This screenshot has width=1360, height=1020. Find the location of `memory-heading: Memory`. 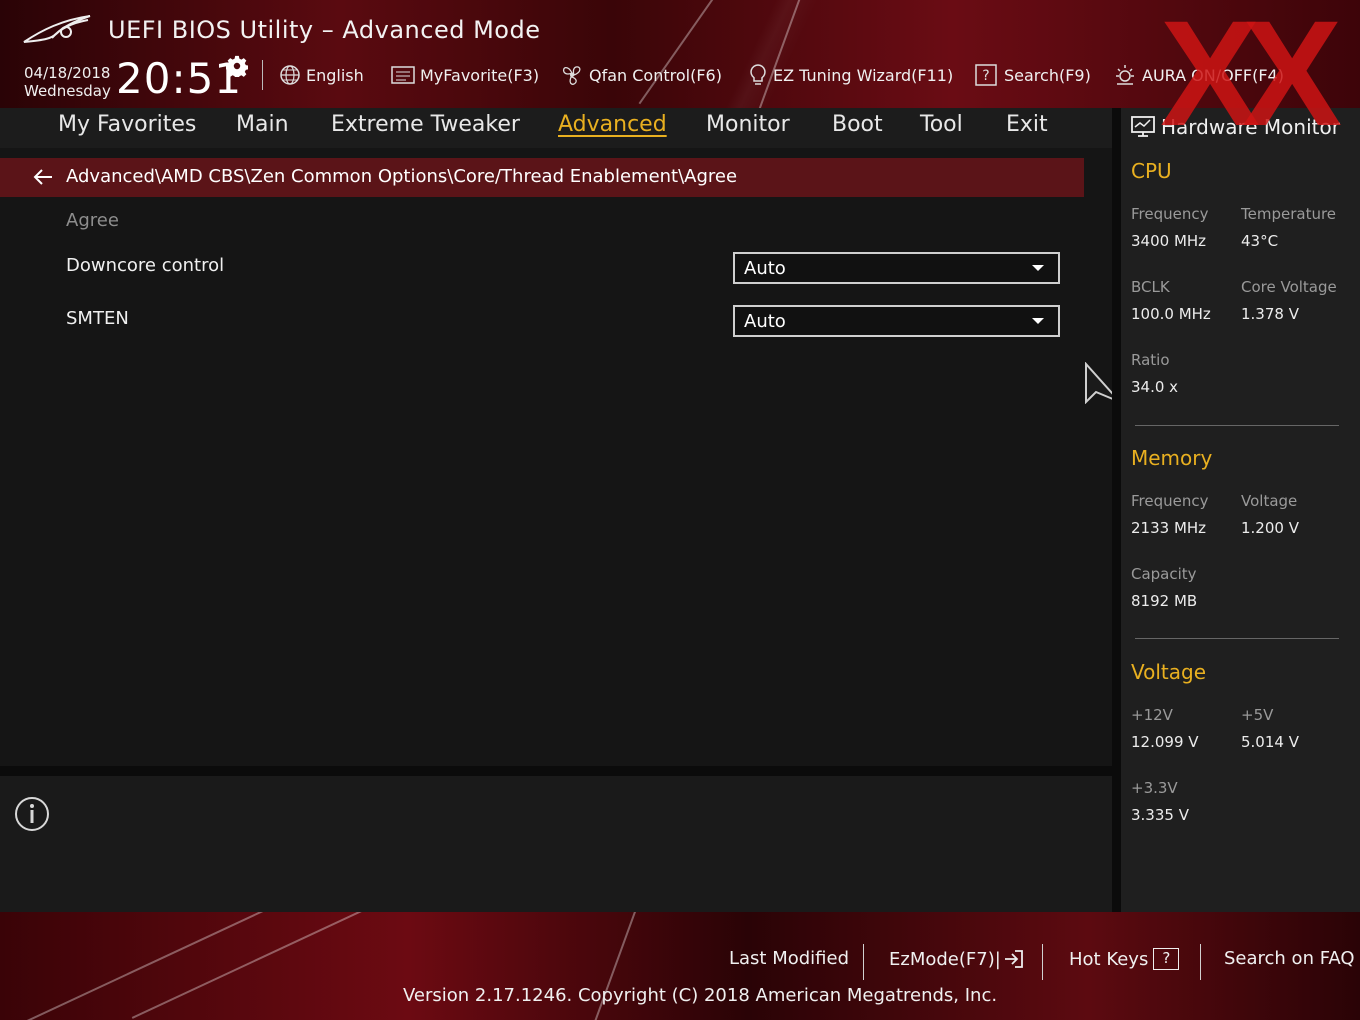

memory-heading: Memory is located at coordinates (1172, 458).